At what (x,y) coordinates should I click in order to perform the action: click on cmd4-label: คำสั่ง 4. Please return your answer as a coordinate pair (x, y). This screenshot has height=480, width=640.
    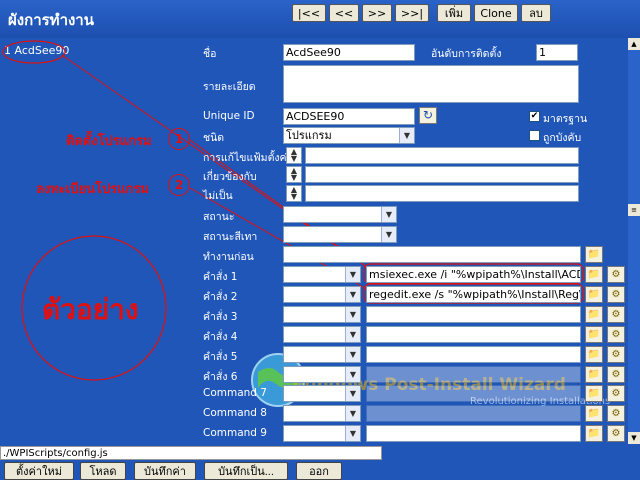
    Looking at the image, I should click on (220, 337).